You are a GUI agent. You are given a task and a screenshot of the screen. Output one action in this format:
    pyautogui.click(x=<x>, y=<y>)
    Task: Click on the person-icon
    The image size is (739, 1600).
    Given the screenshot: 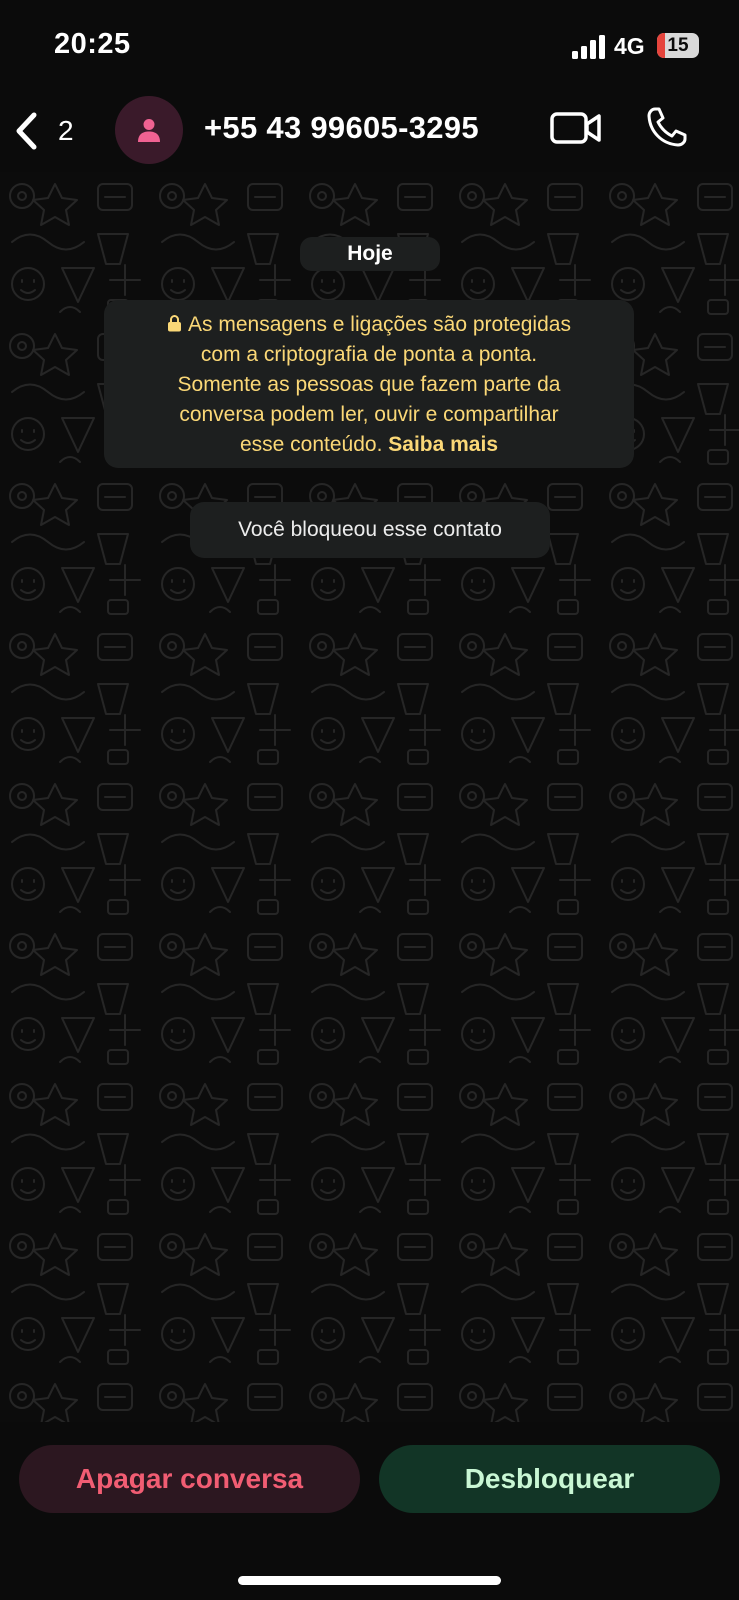 What is the action you would take?
    pyautogui.click(x=149, y=130)
    